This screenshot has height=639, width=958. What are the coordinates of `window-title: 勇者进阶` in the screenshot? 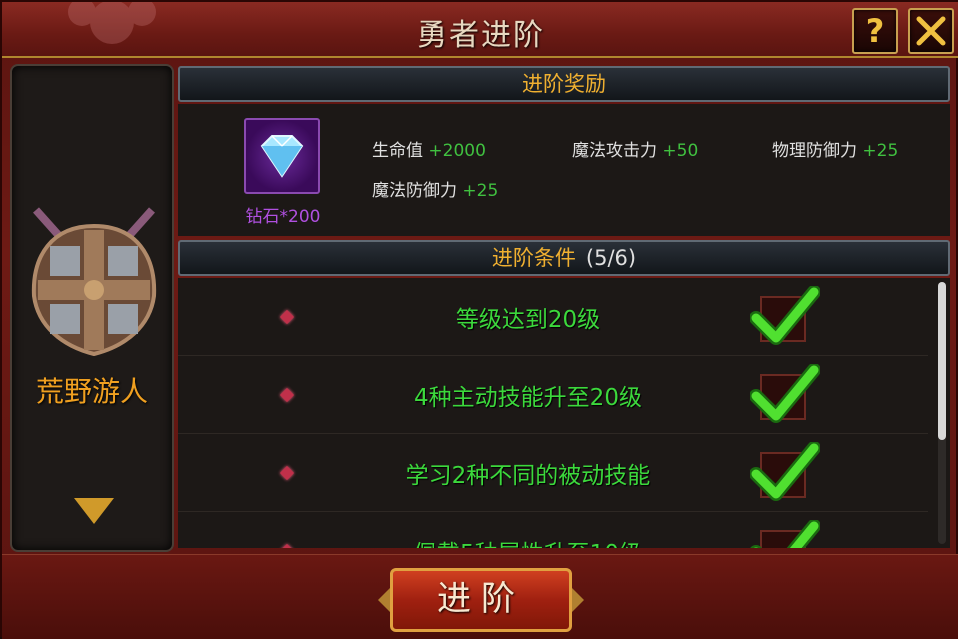 It's located at (481, 35).